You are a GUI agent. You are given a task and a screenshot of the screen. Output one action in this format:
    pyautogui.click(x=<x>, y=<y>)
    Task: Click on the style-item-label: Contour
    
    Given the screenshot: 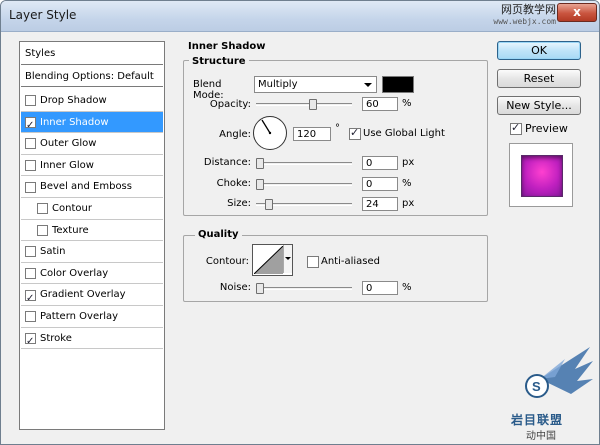 What is the action you would take?
    pyautogui.click(x=72, y=208)
    